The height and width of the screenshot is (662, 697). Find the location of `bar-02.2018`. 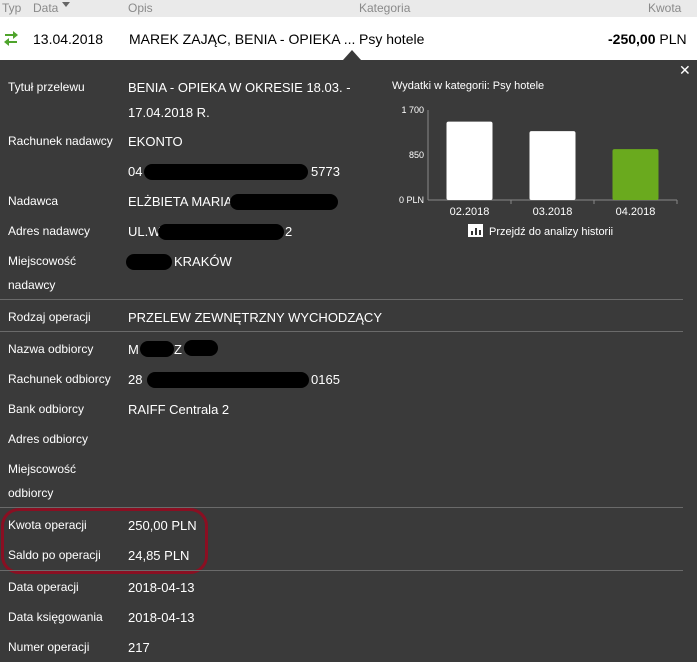

bar-02.2018 is located at coordinates (469, 160).